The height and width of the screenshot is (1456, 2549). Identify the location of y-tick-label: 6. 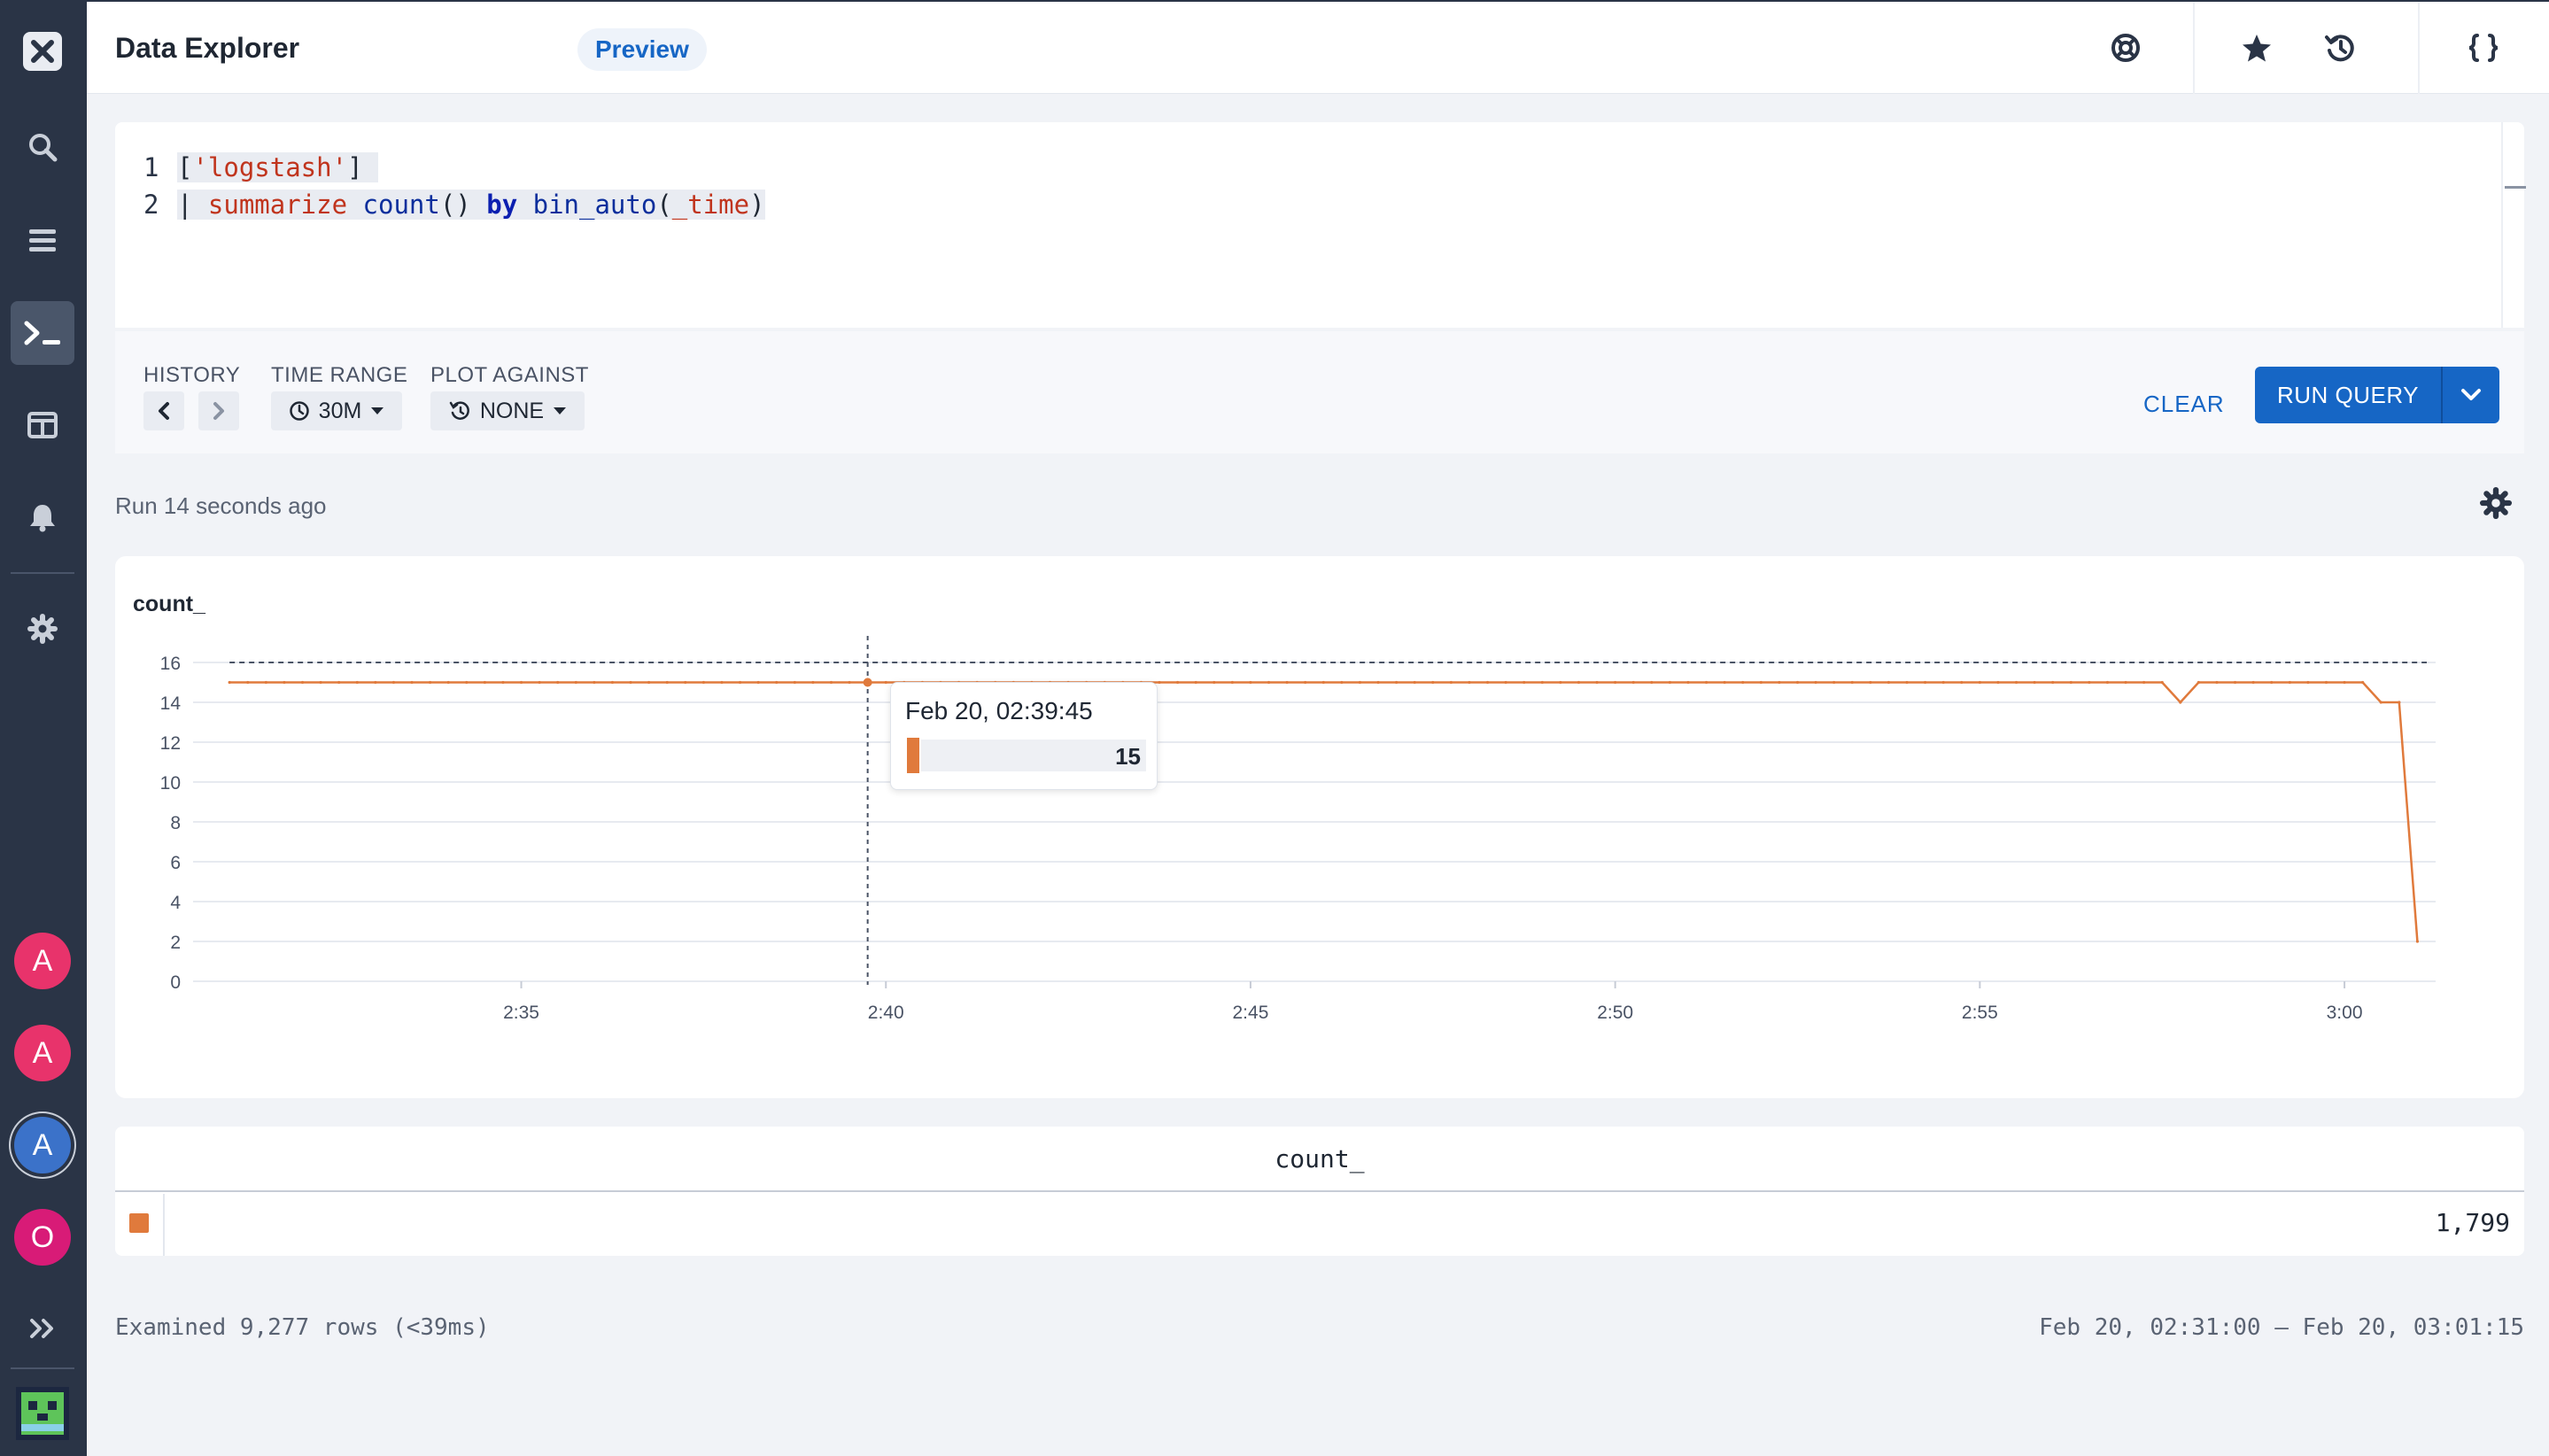
(175, 863).